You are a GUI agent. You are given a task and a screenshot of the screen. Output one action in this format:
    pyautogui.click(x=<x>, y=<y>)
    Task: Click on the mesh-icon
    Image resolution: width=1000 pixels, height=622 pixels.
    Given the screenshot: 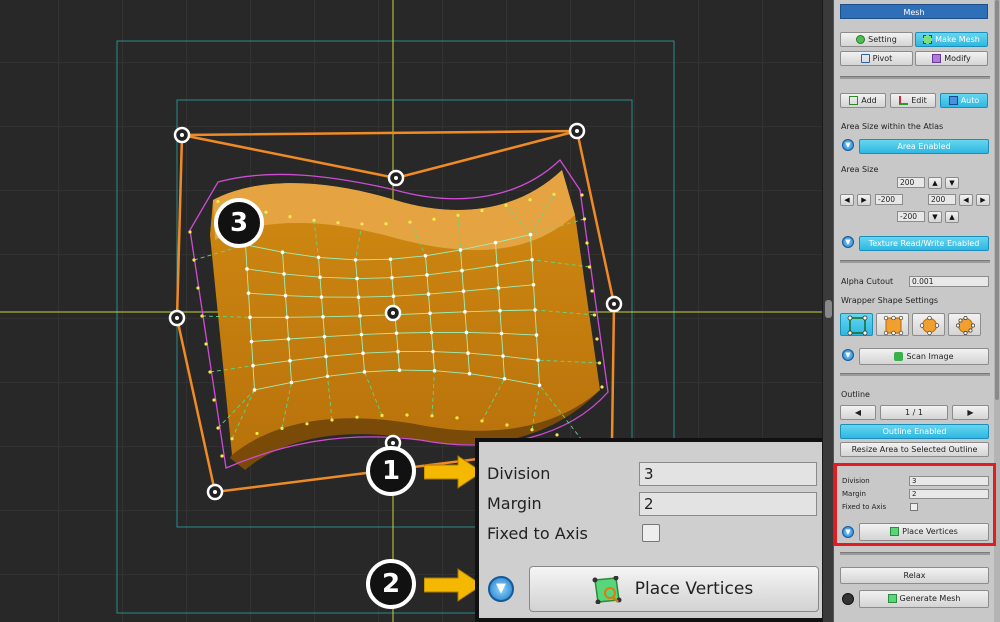 What is the action you would take?
    pyautogui.click(x=928, y=39)
    